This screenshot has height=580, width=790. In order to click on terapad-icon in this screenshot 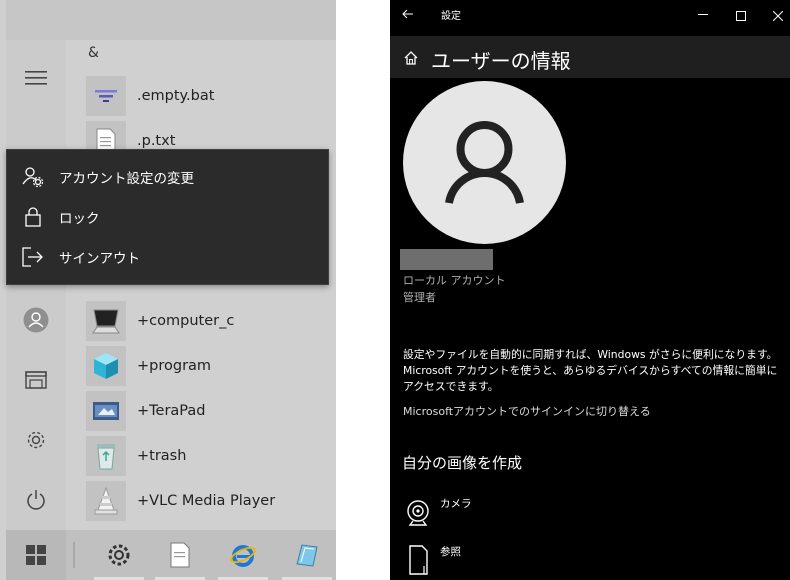, I will do `click(106, 411)`.